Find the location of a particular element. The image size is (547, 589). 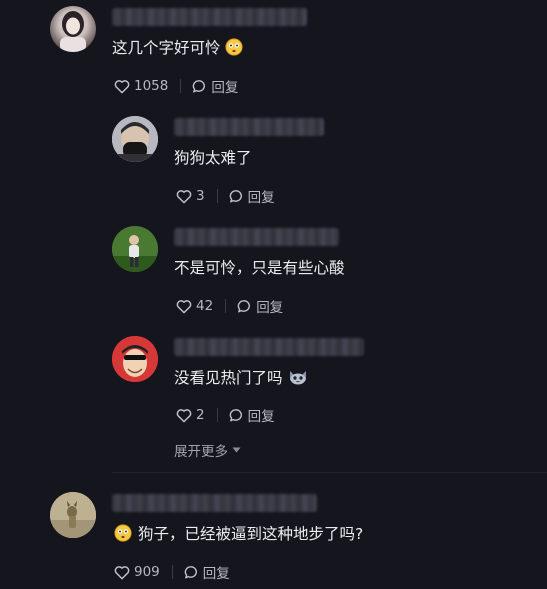

expand-more-label: 展开更多 is located at coordinates (201, 452).